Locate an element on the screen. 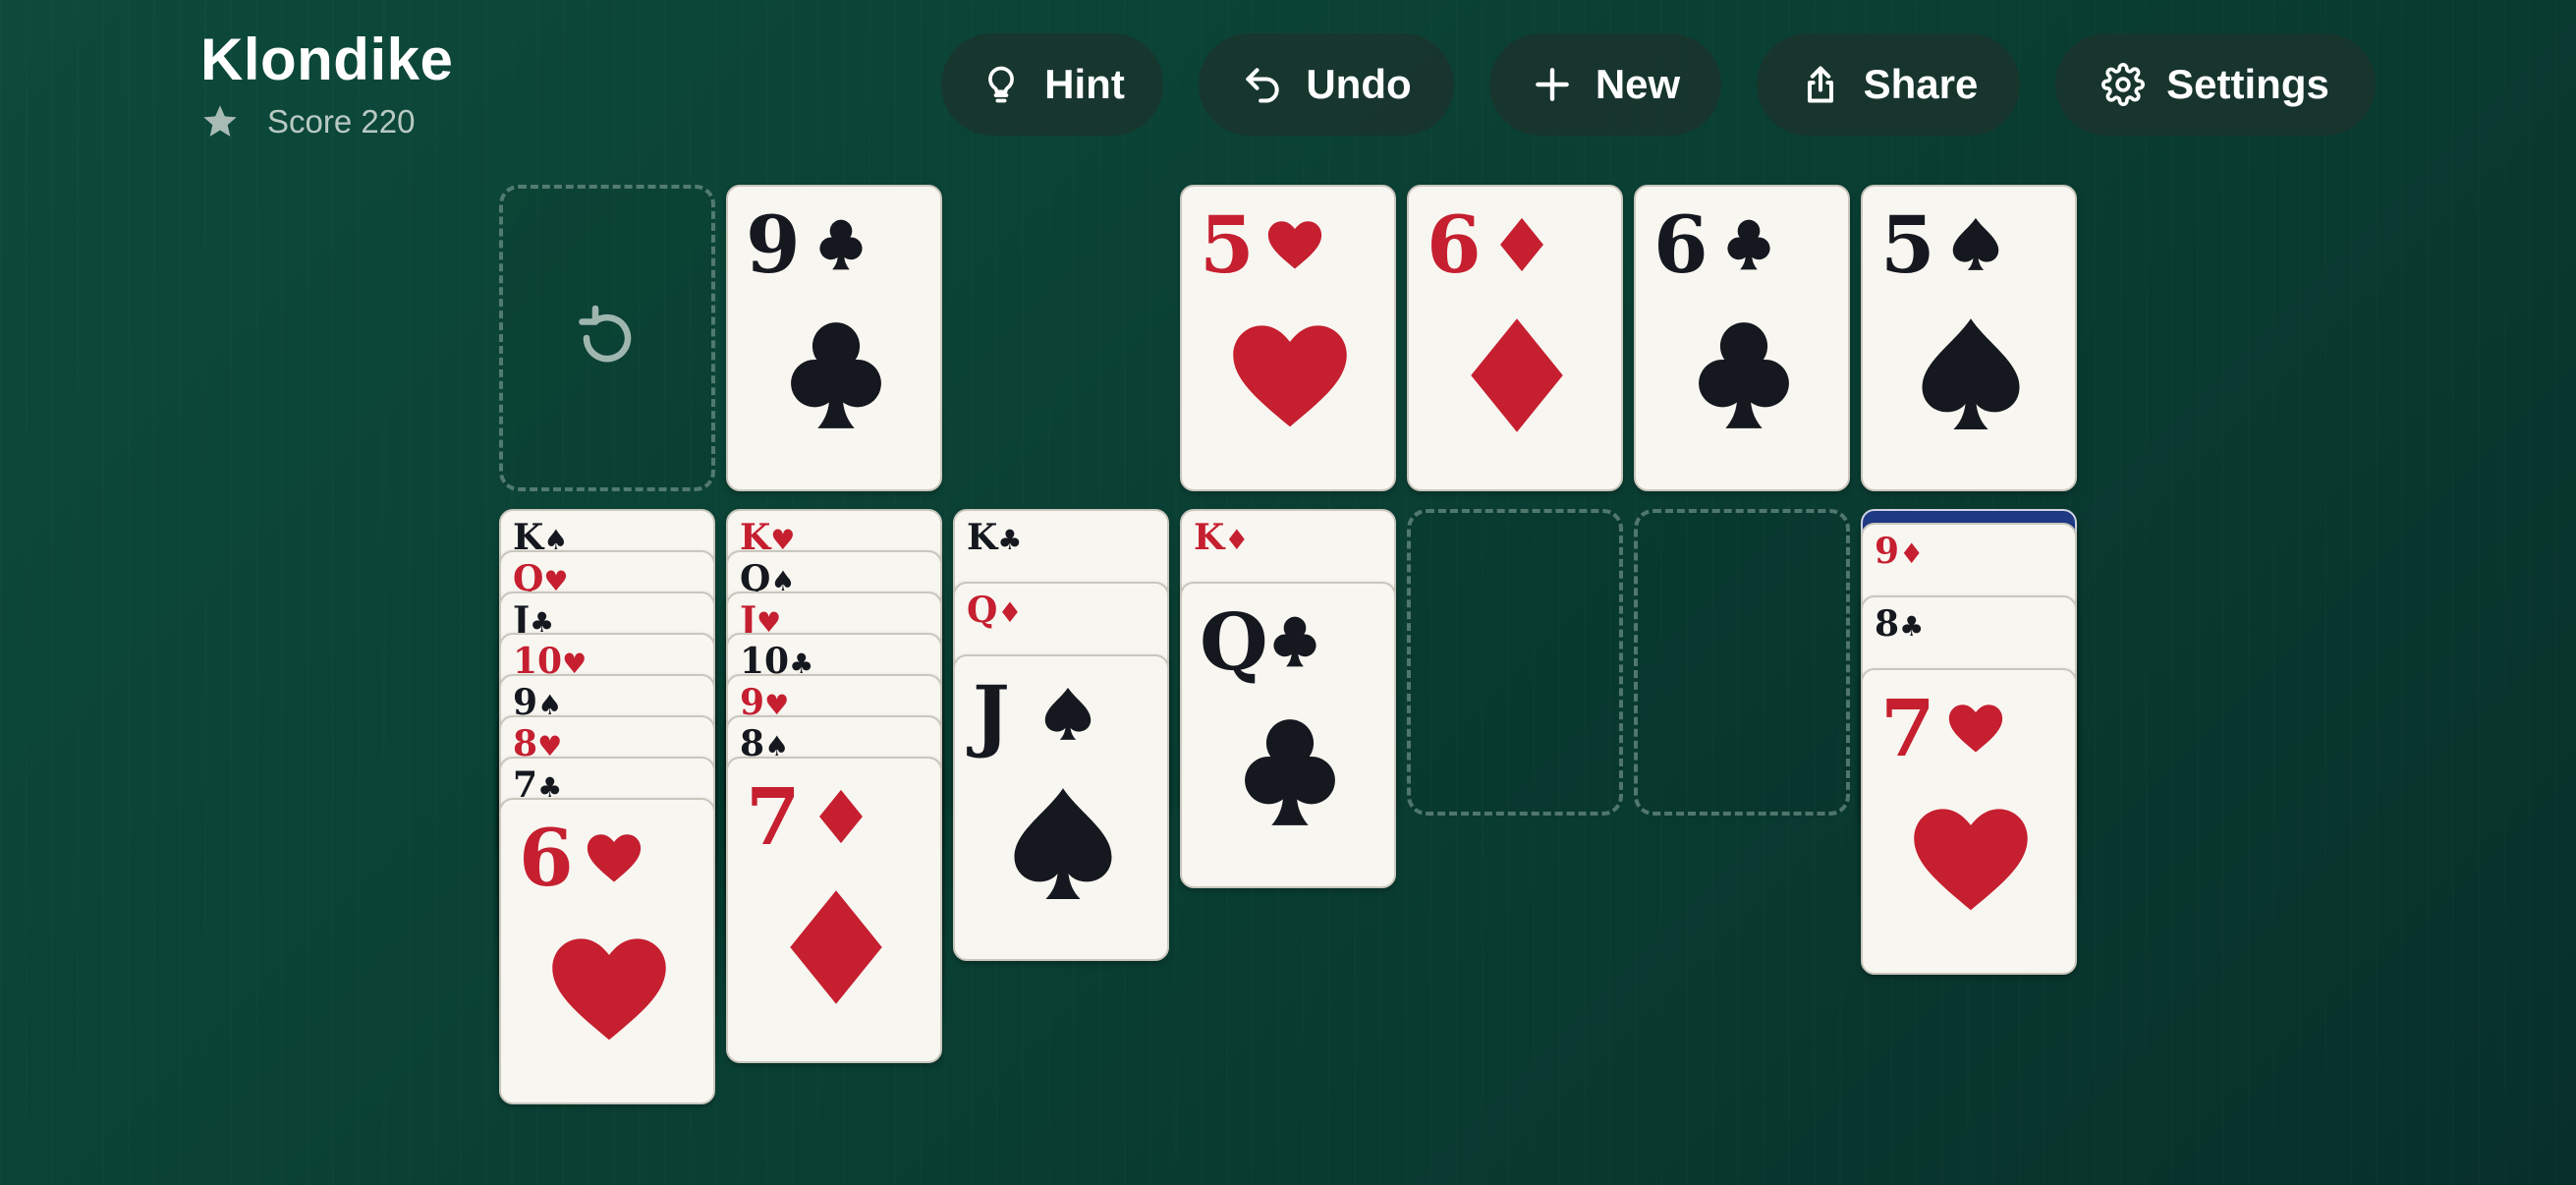 This screenshot has height=1185, width=2576. score-display: Score 220 is located at coordinates (307, 122).